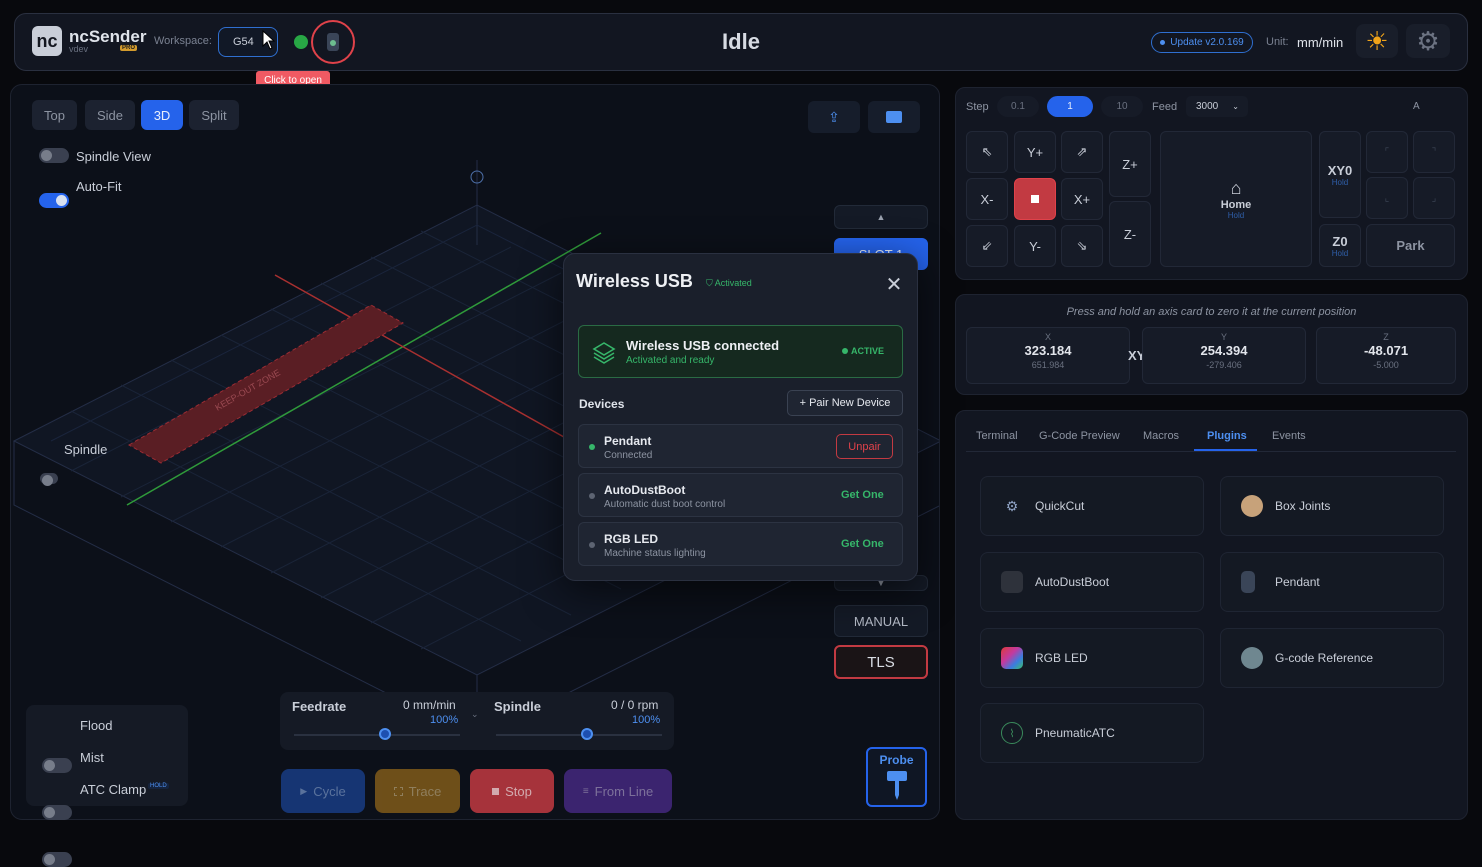  Describe the element at coordinates (1092, 582) in the screenshot. I see `plugin-card-autodustboot: AutoDustBoot` at that location.